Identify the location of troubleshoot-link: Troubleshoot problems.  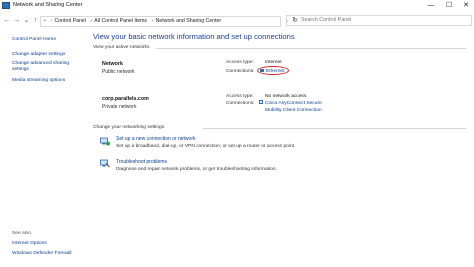
(141, 162).